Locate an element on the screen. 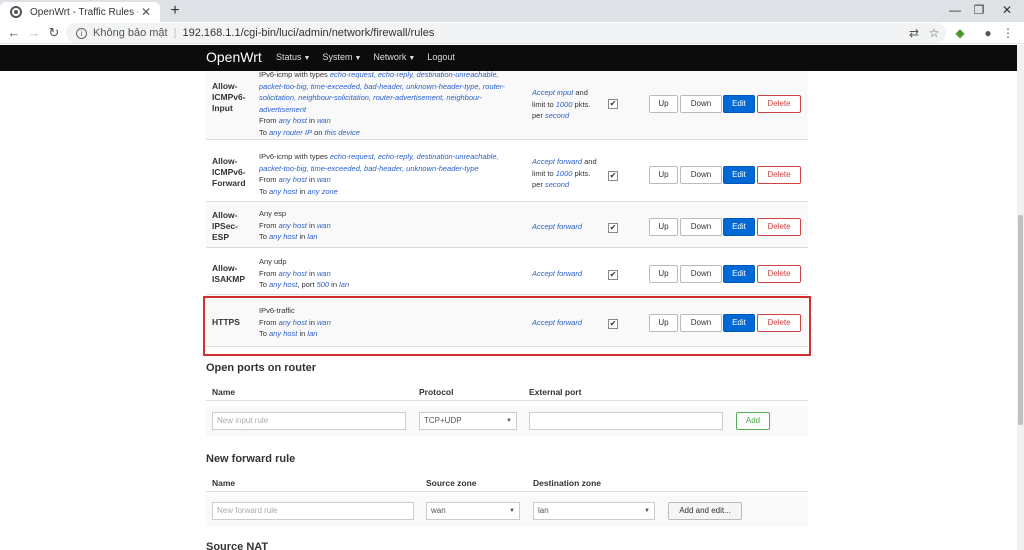  col-external-port: External port is located at coordinates (555, 392).